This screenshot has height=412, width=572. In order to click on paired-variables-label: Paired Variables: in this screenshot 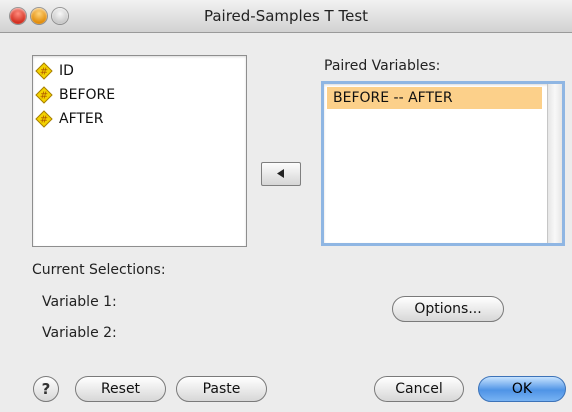, I will do `click(382, 66)`.